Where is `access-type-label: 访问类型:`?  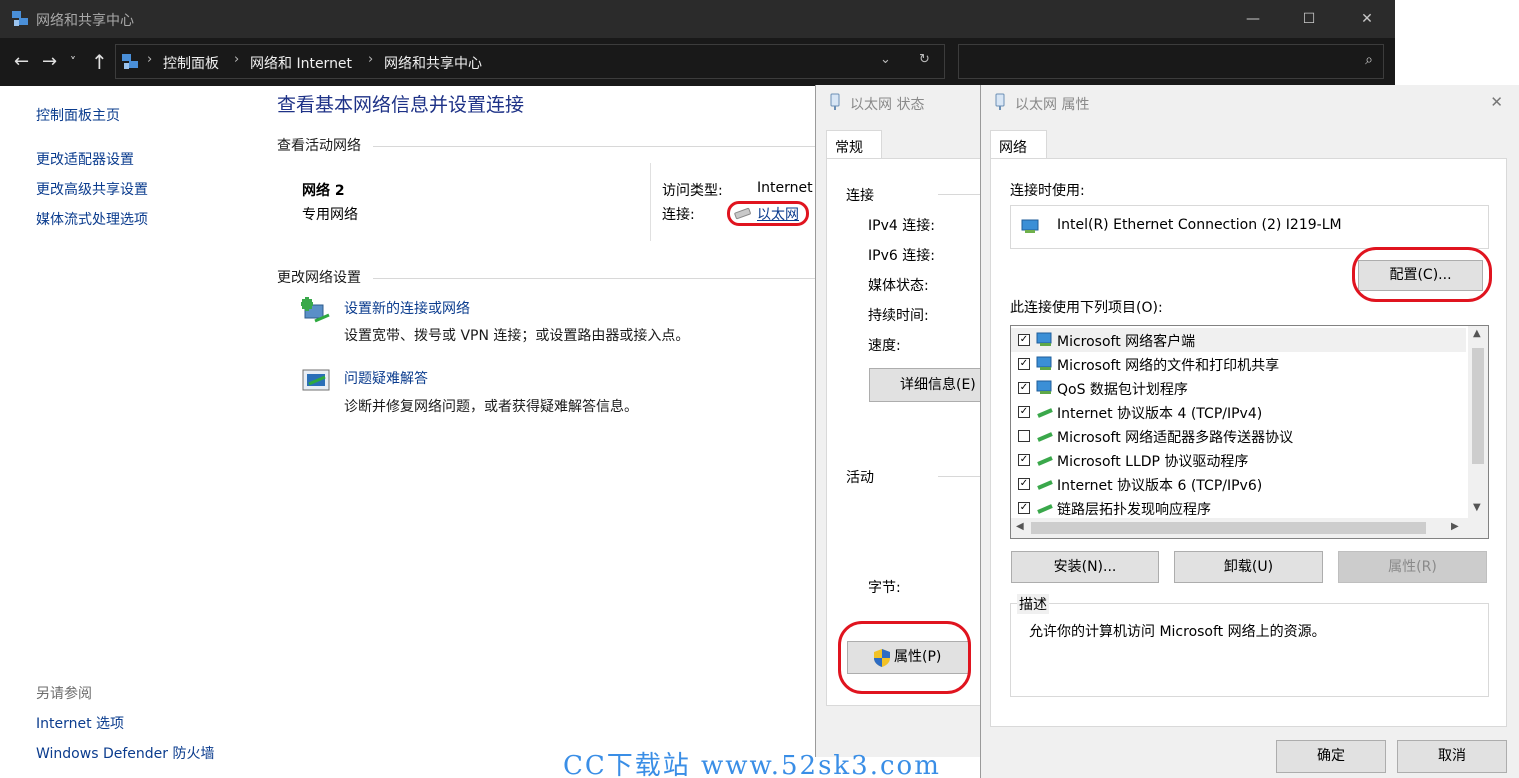
access-type-label: 访问类型: is located at coordinates (692, 191).